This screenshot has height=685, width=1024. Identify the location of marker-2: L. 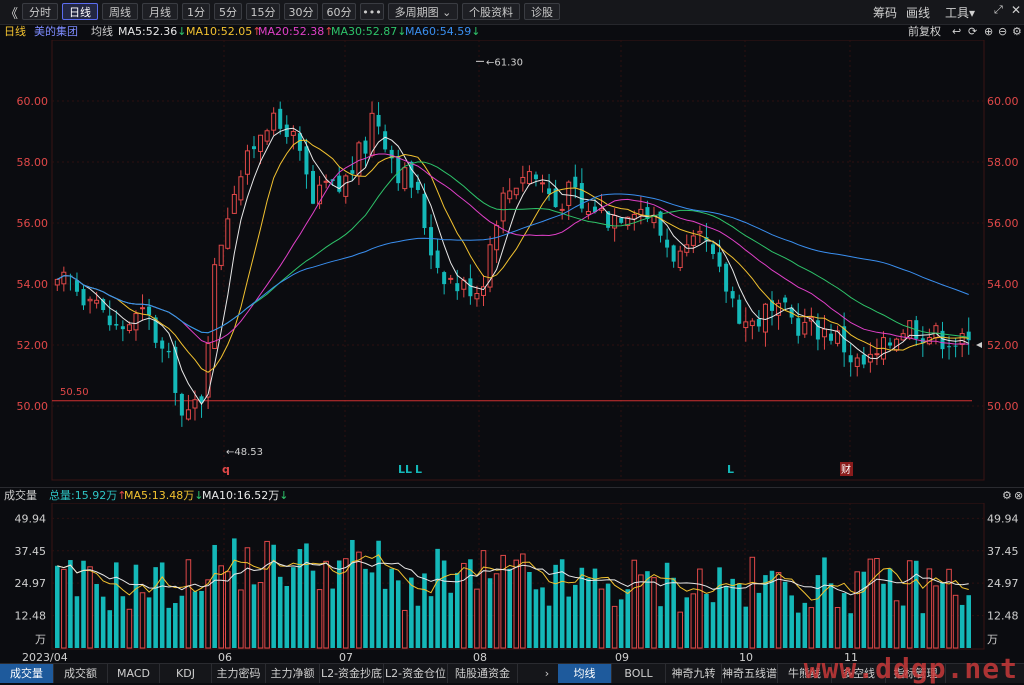
(418, 469).